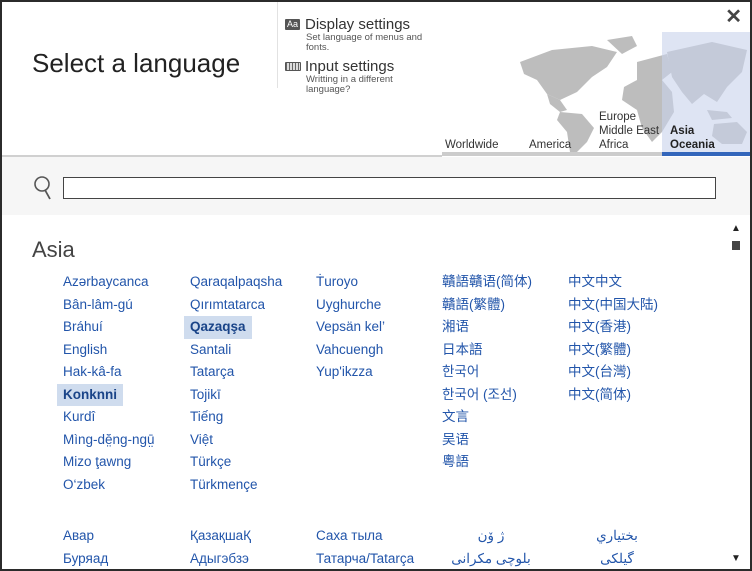 The image size is (752, 571). I want to click on language-item: Türkçe, so click(236, 462).